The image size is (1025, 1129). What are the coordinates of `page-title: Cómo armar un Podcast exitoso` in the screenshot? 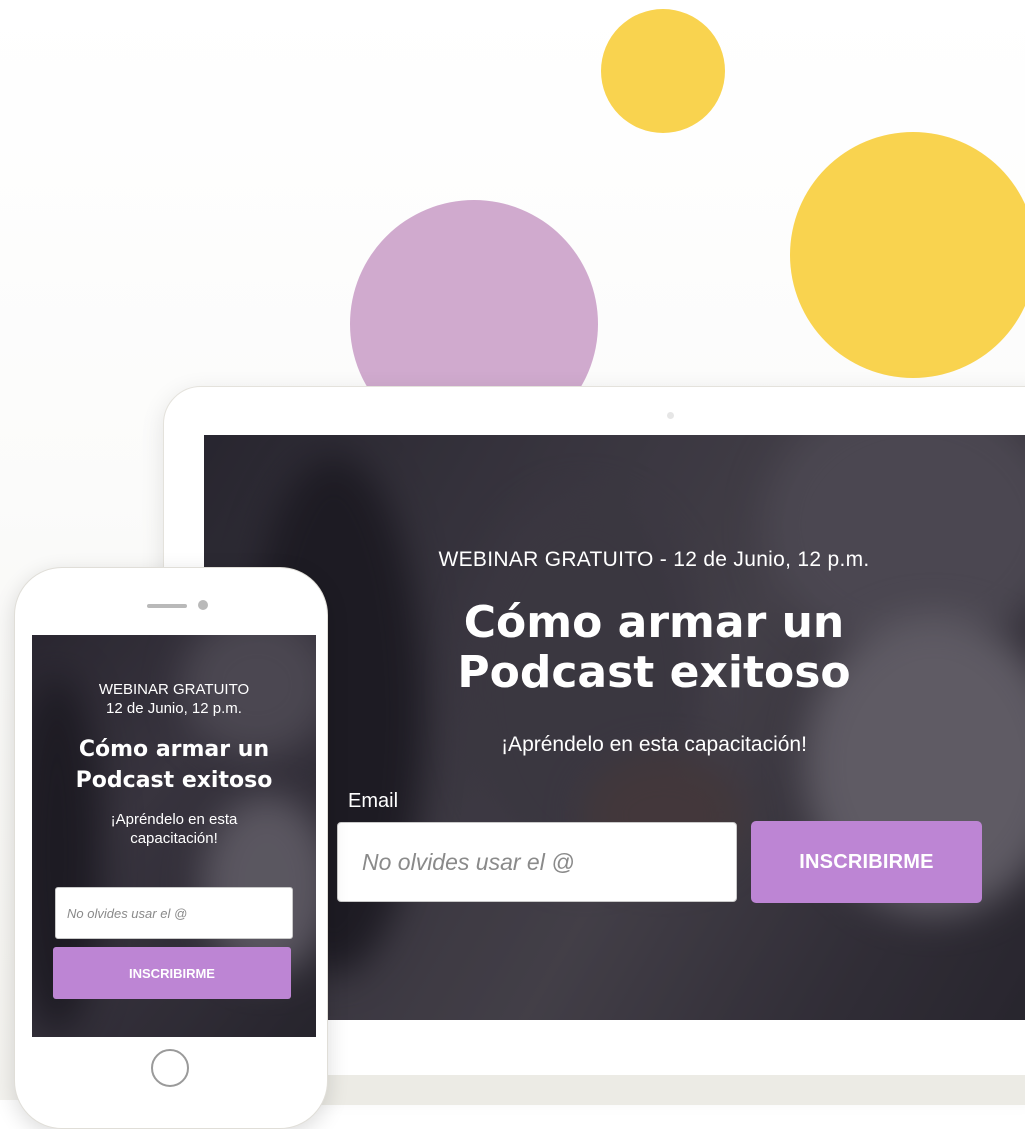 It's located at (174, 765).